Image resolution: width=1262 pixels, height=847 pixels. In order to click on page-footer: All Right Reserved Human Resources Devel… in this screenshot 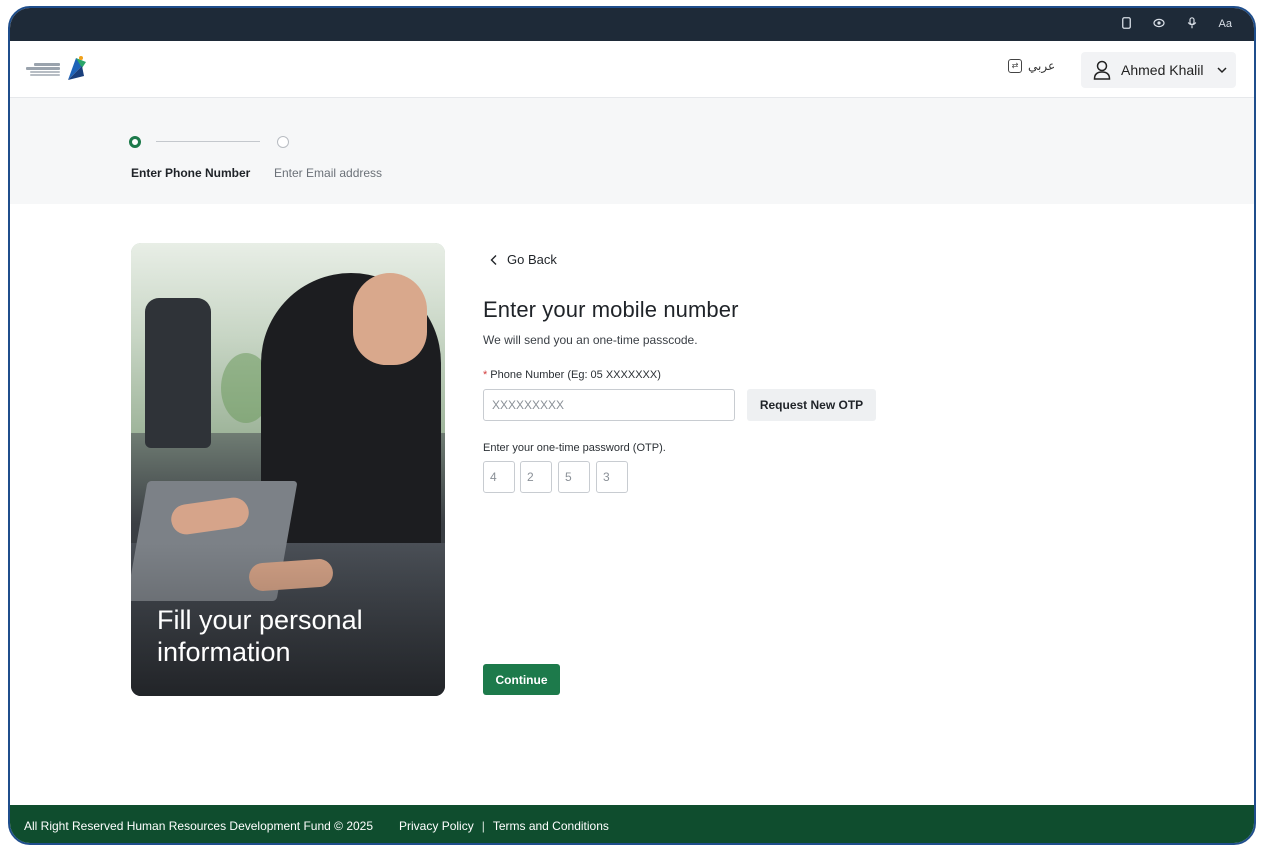, I will do `click(632, 824)`.